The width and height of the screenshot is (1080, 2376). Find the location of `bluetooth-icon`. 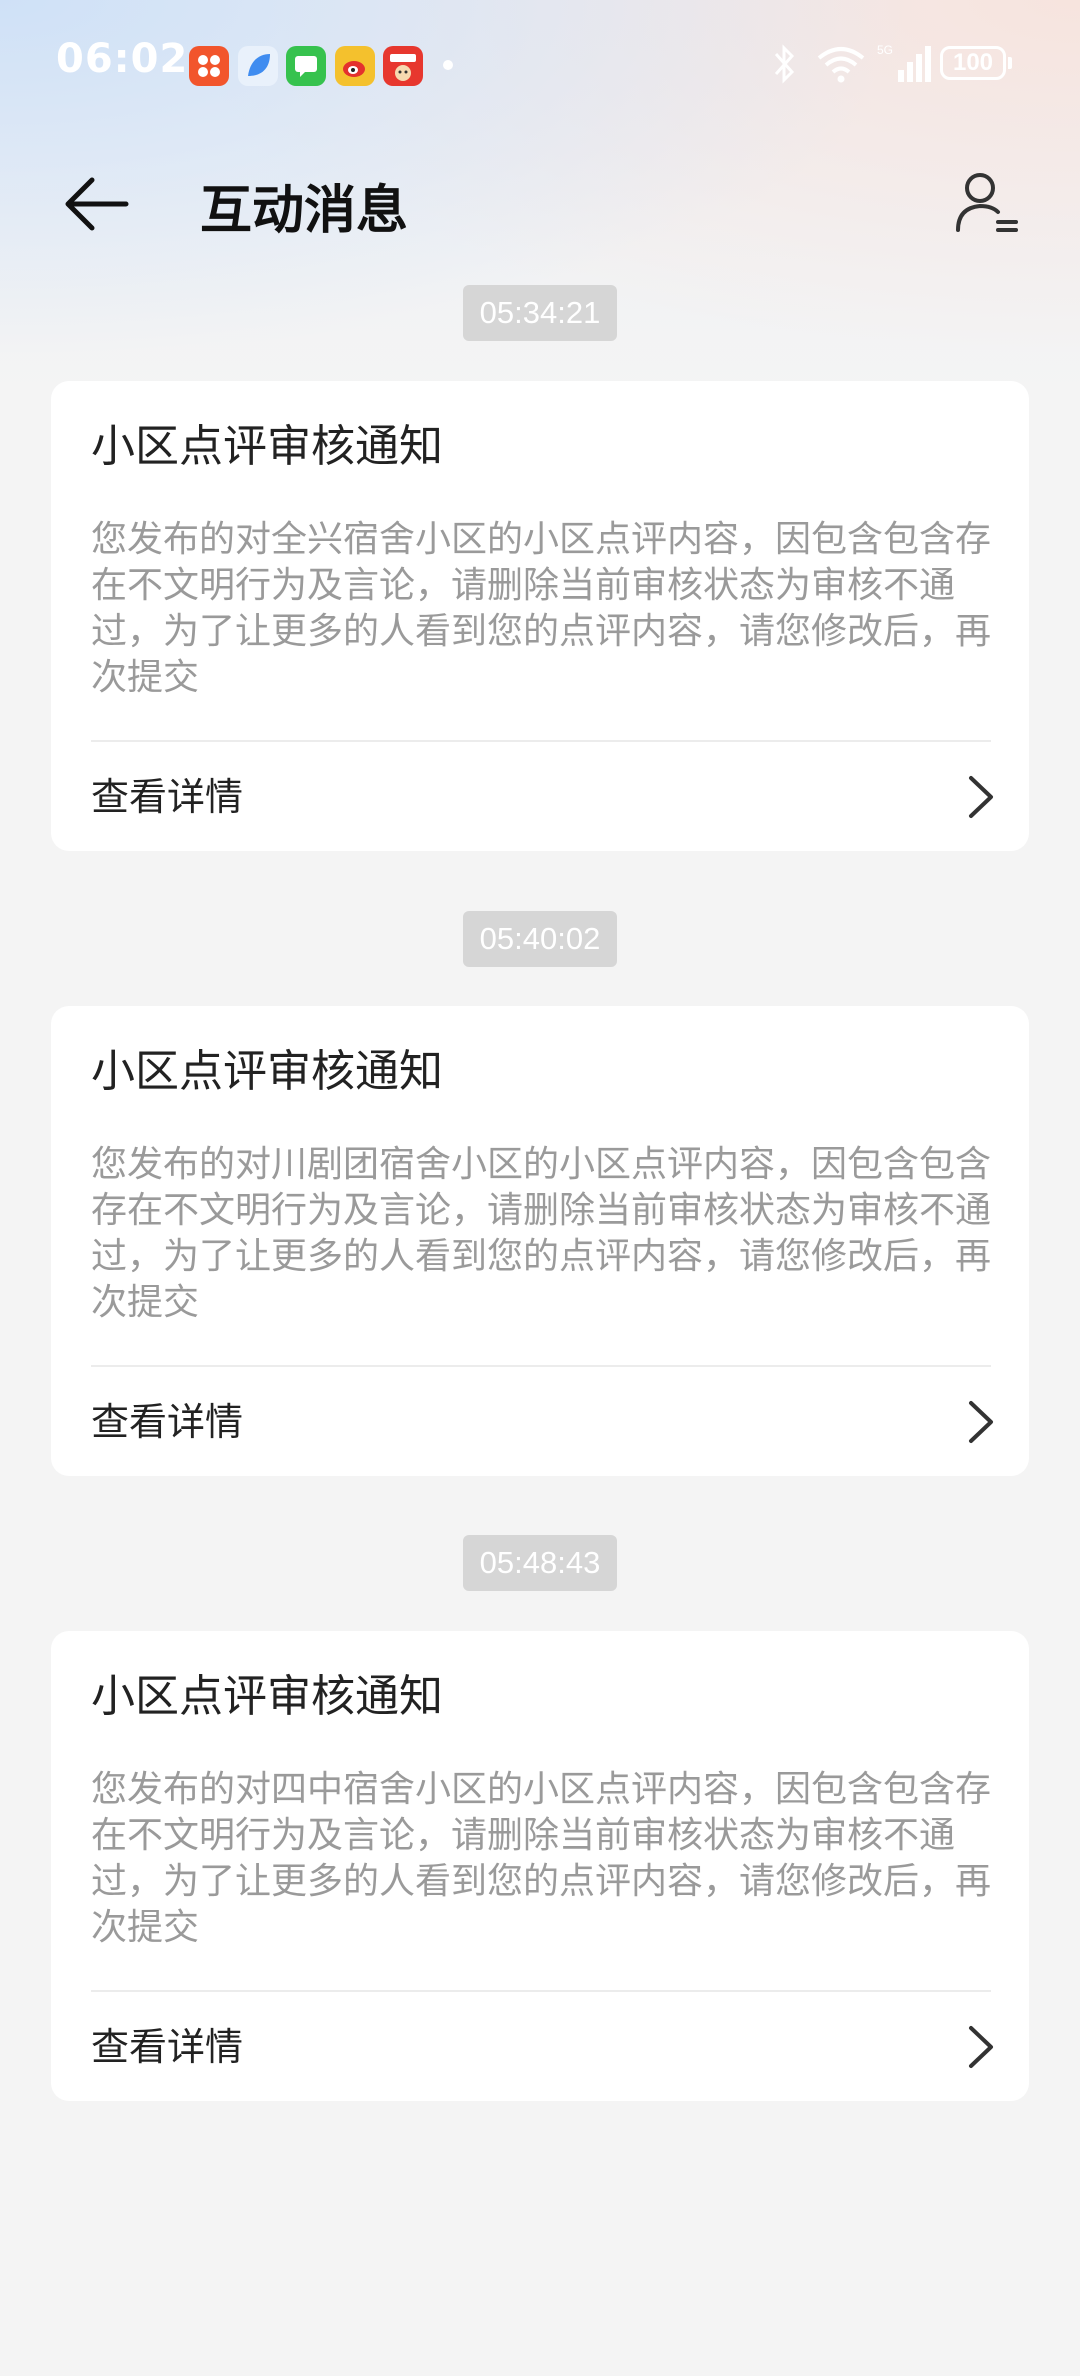

bluetooth-icon is located at coordinates (784, 64).